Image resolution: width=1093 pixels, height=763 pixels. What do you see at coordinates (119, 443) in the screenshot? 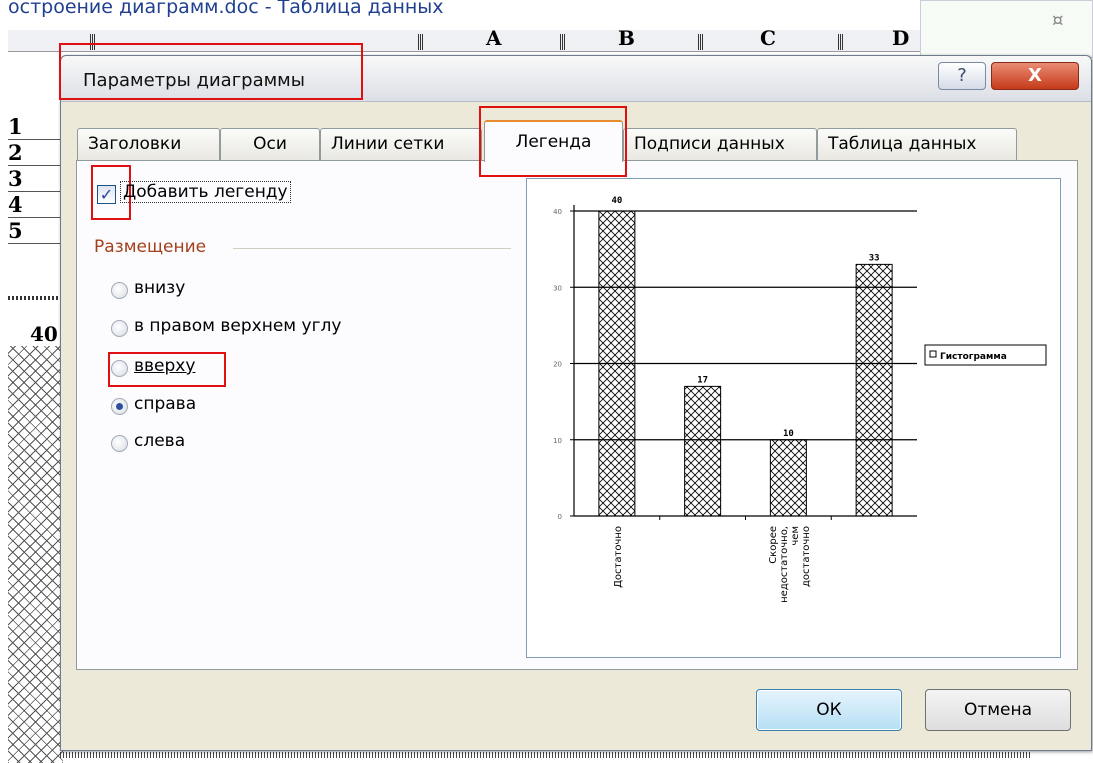
I see `radio-left` at bounding box center [119, 443].